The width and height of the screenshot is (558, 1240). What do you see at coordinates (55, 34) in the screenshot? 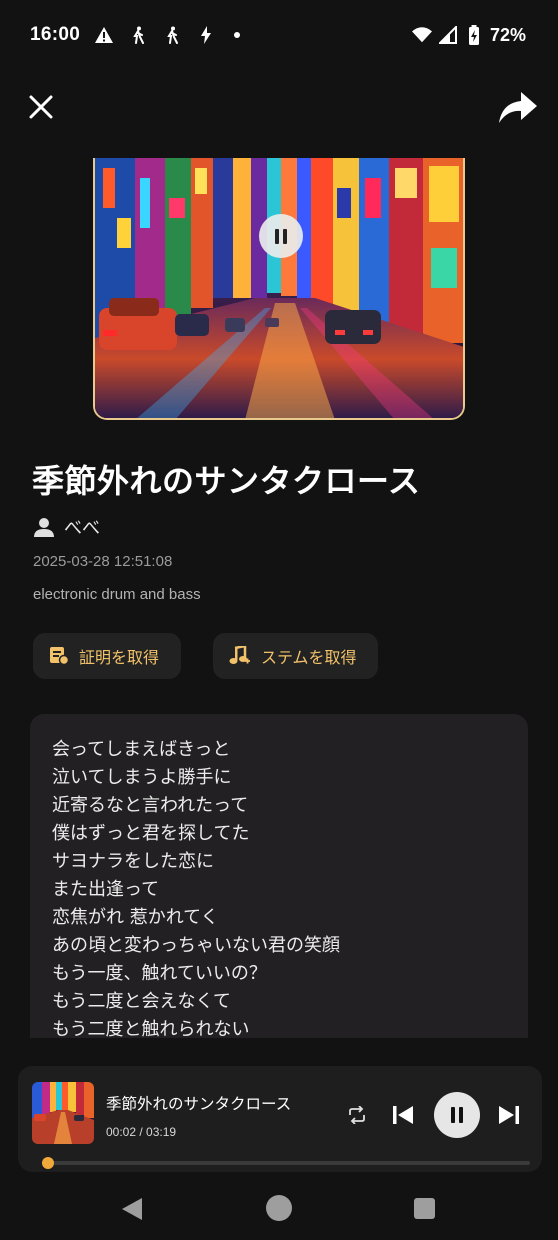
I see `status-time: 16:00` at bounding box center [55, 34].